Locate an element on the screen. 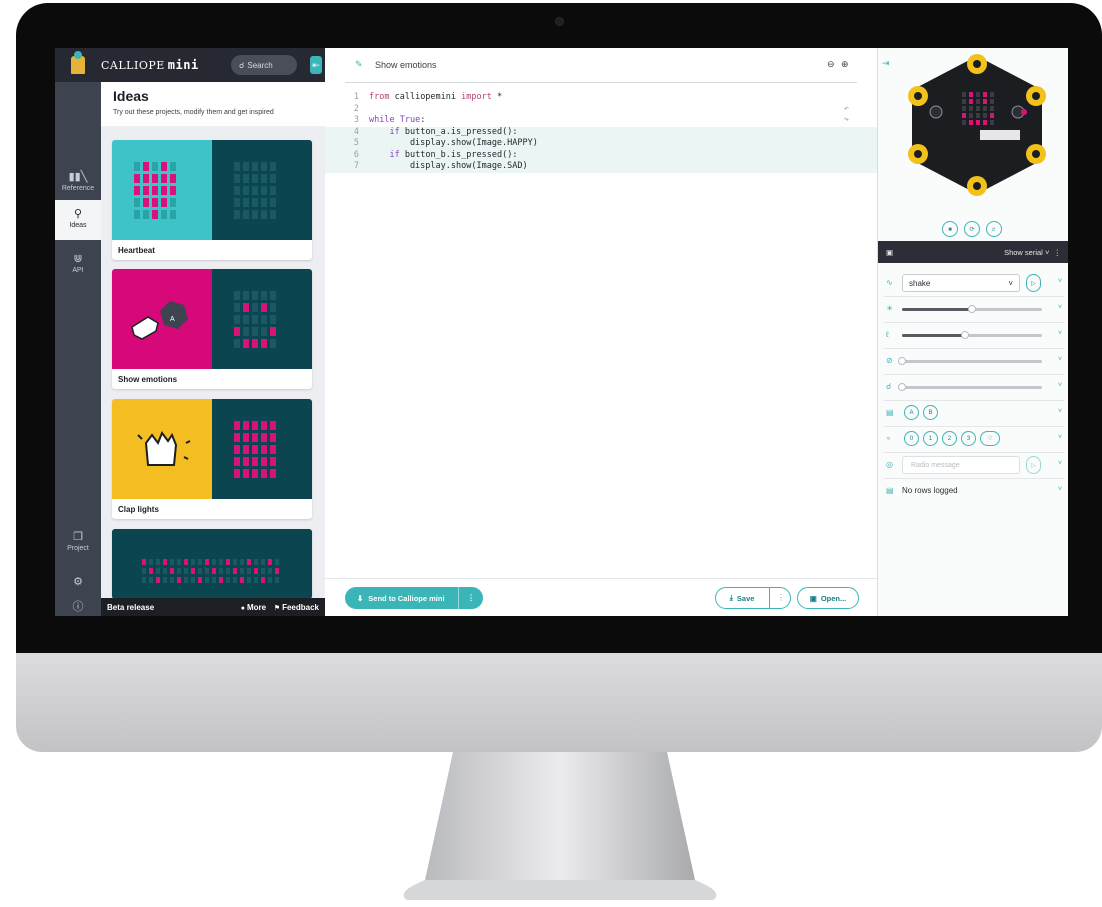  idea-card-heartbeat: Heartbeat is located at coordinates (212, 200).